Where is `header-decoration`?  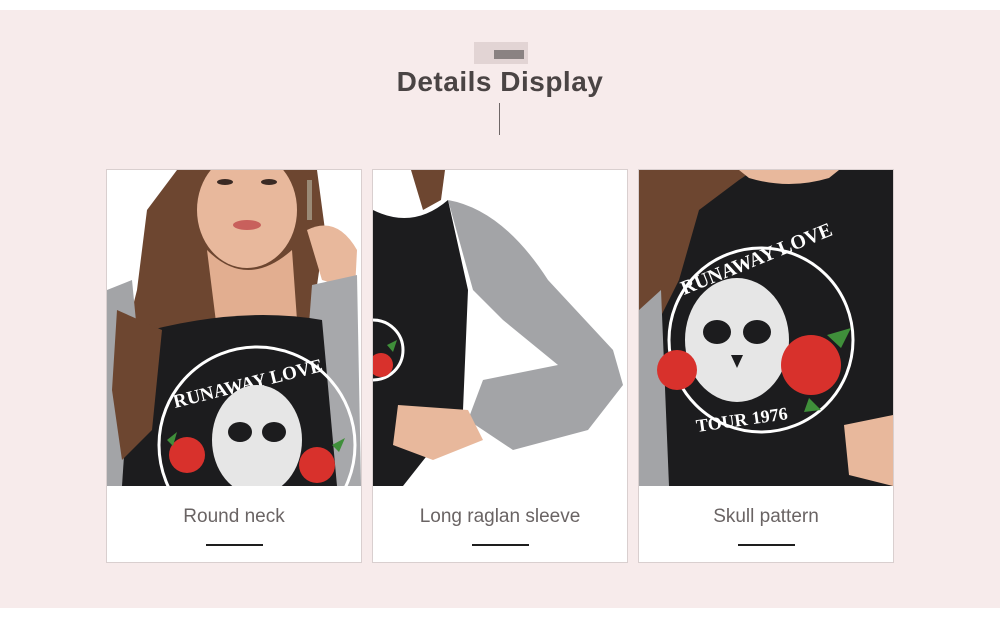 header-decoration is located at coordinates (501, 53).